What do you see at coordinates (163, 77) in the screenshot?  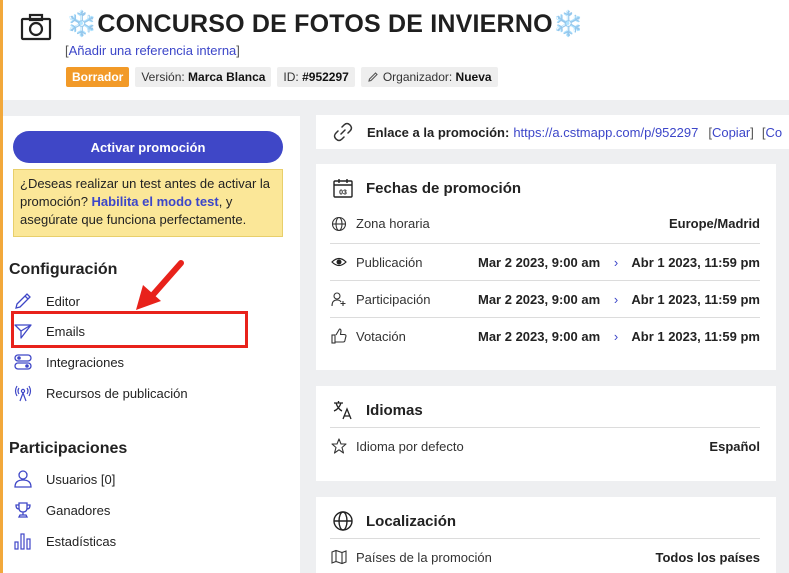 I see `version-label: Versión:` at bounding box center [163, 77].